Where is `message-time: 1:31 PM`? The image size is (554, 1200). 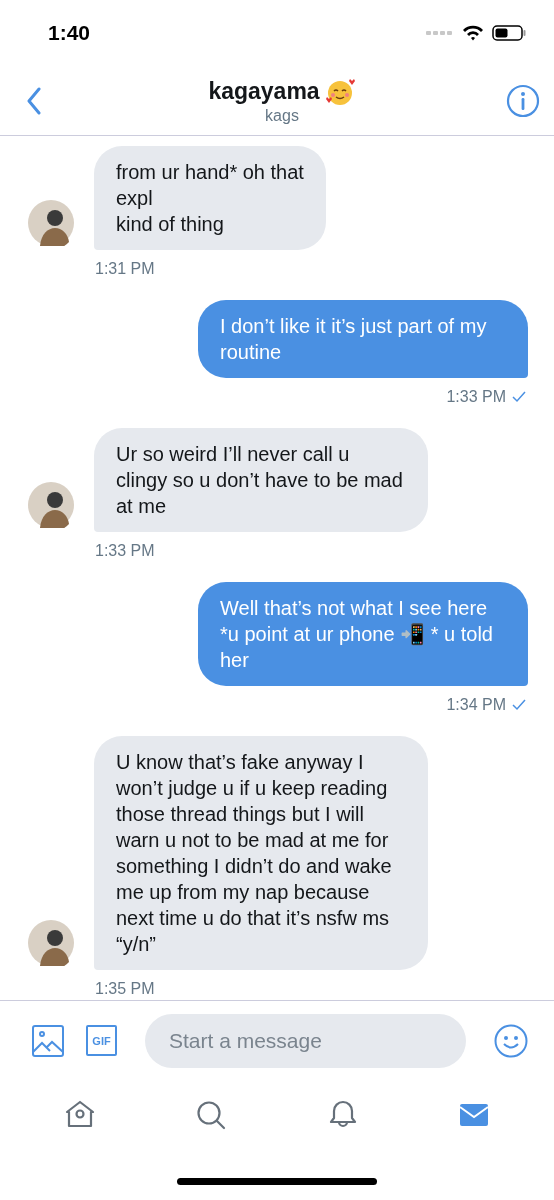 message-time: 1:31 PM is located at coordinates (125, 269).